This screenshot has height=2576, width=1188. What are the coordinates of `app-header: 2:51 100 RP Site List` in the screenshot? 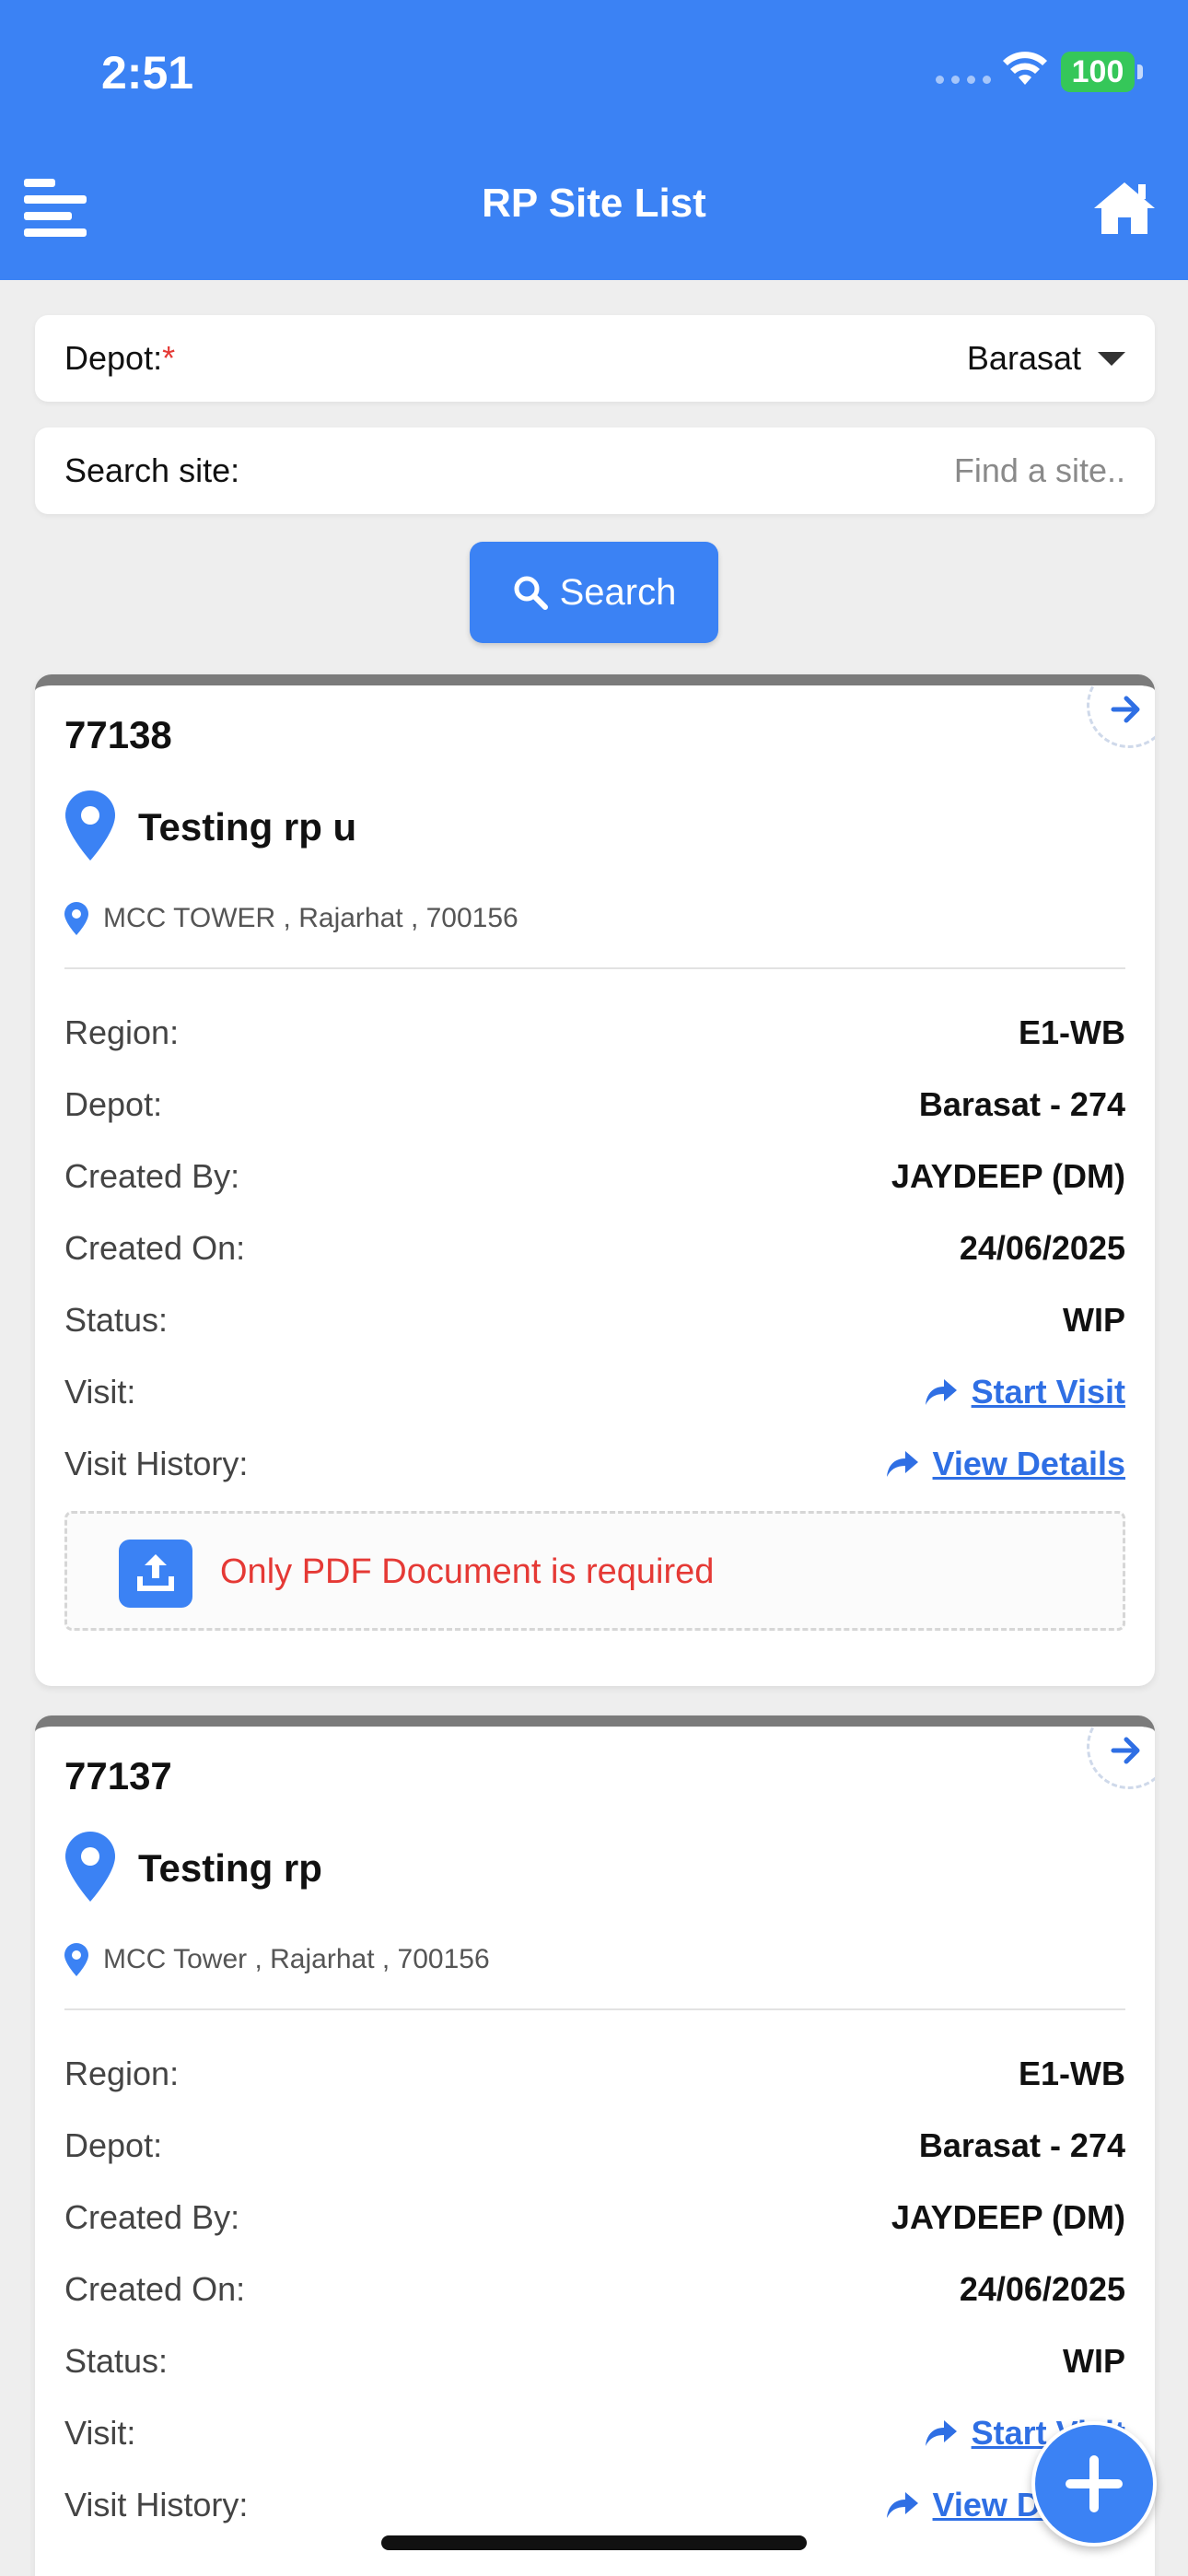 It's located at (594, 140).